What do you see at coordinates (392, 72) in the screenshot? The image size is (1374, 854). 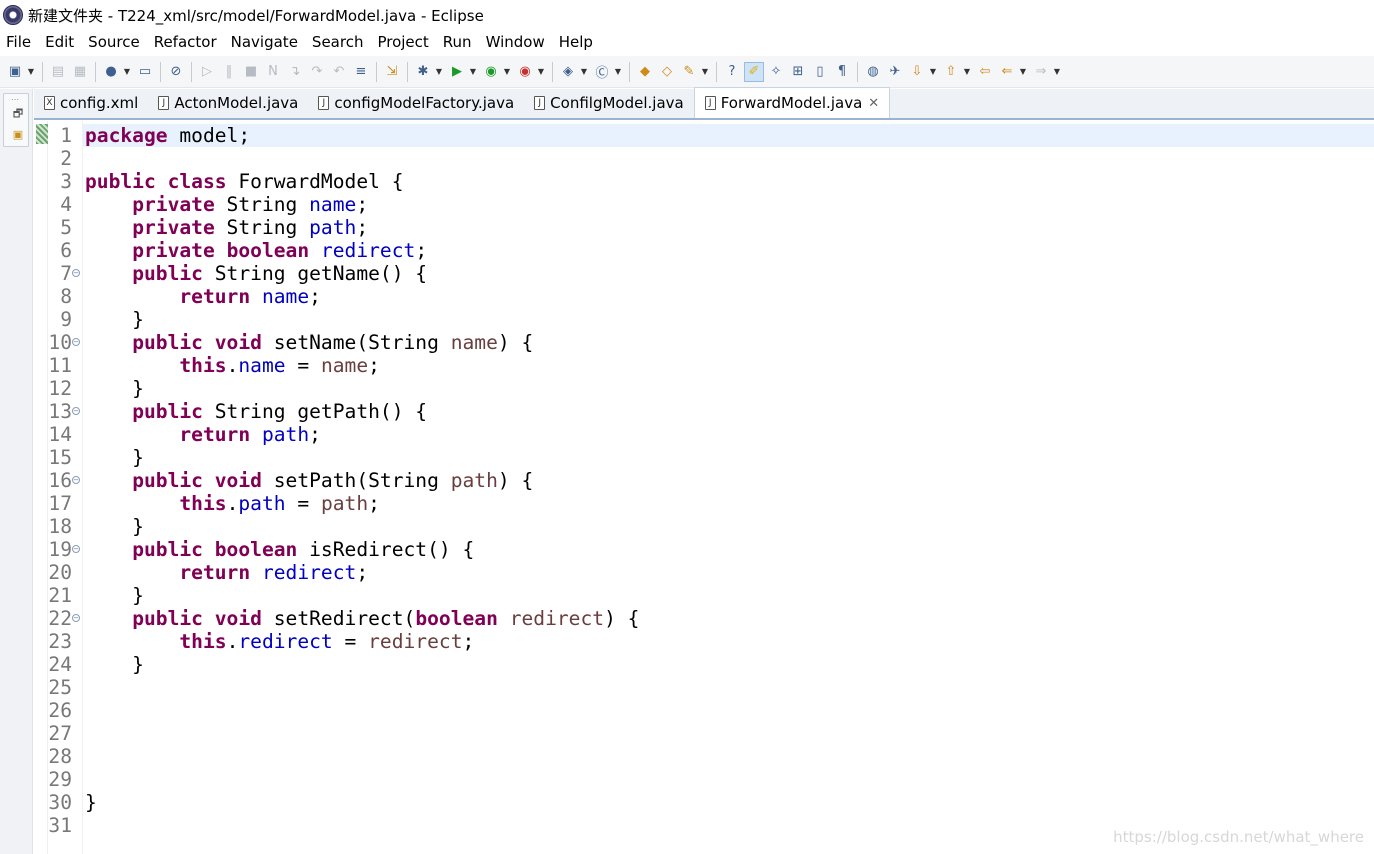 I see `use-step-filters-icon: ⇲` at bounding box center [392, 72].